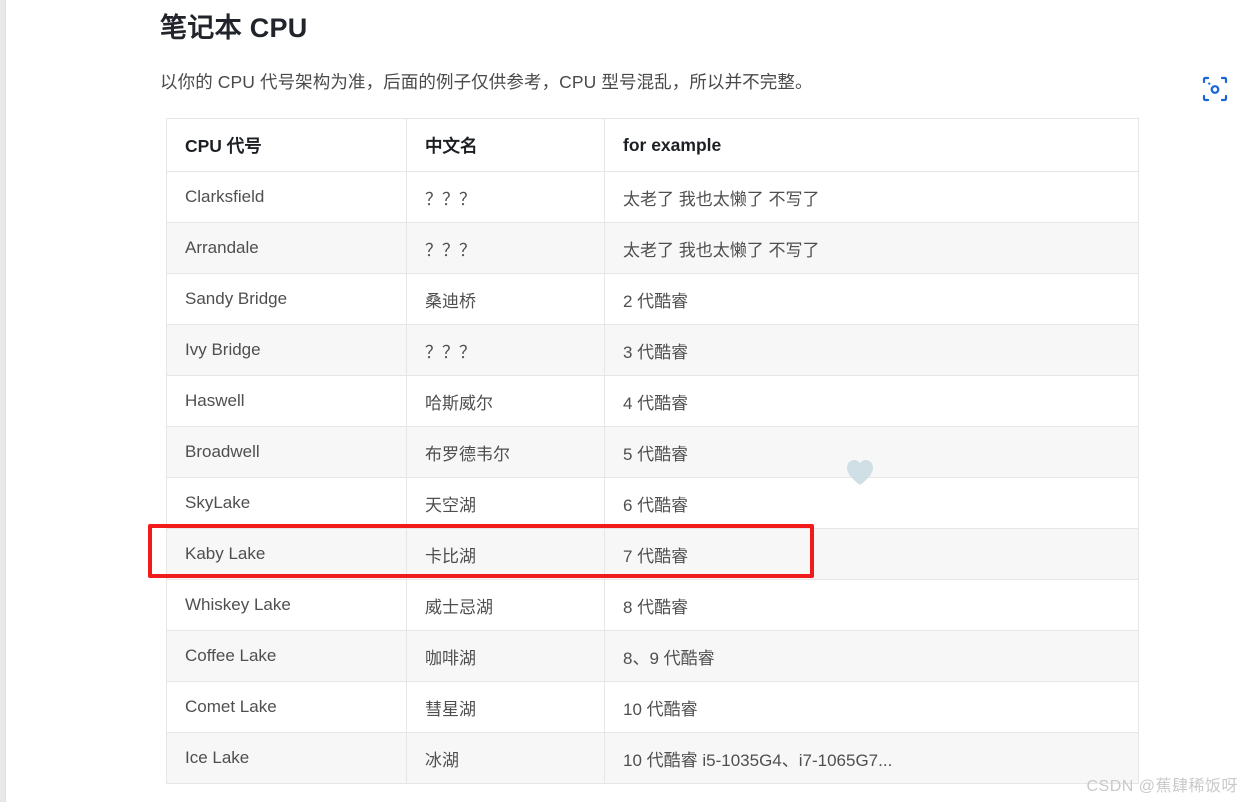 The height and width of the screenshot is (802, 1248). What do you see at coordinates (286, 145) in the screenshot?
I see `column-header-cpu-code: CPU 代号` at bounding box center [286, 145].